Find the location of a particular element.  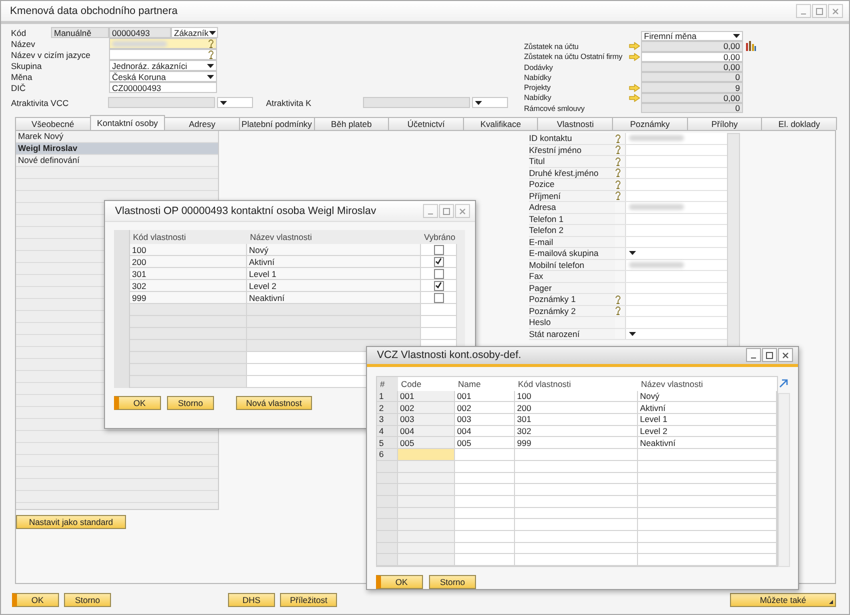

type-dropdown: Zákazník is located at coordinates (194, 32).